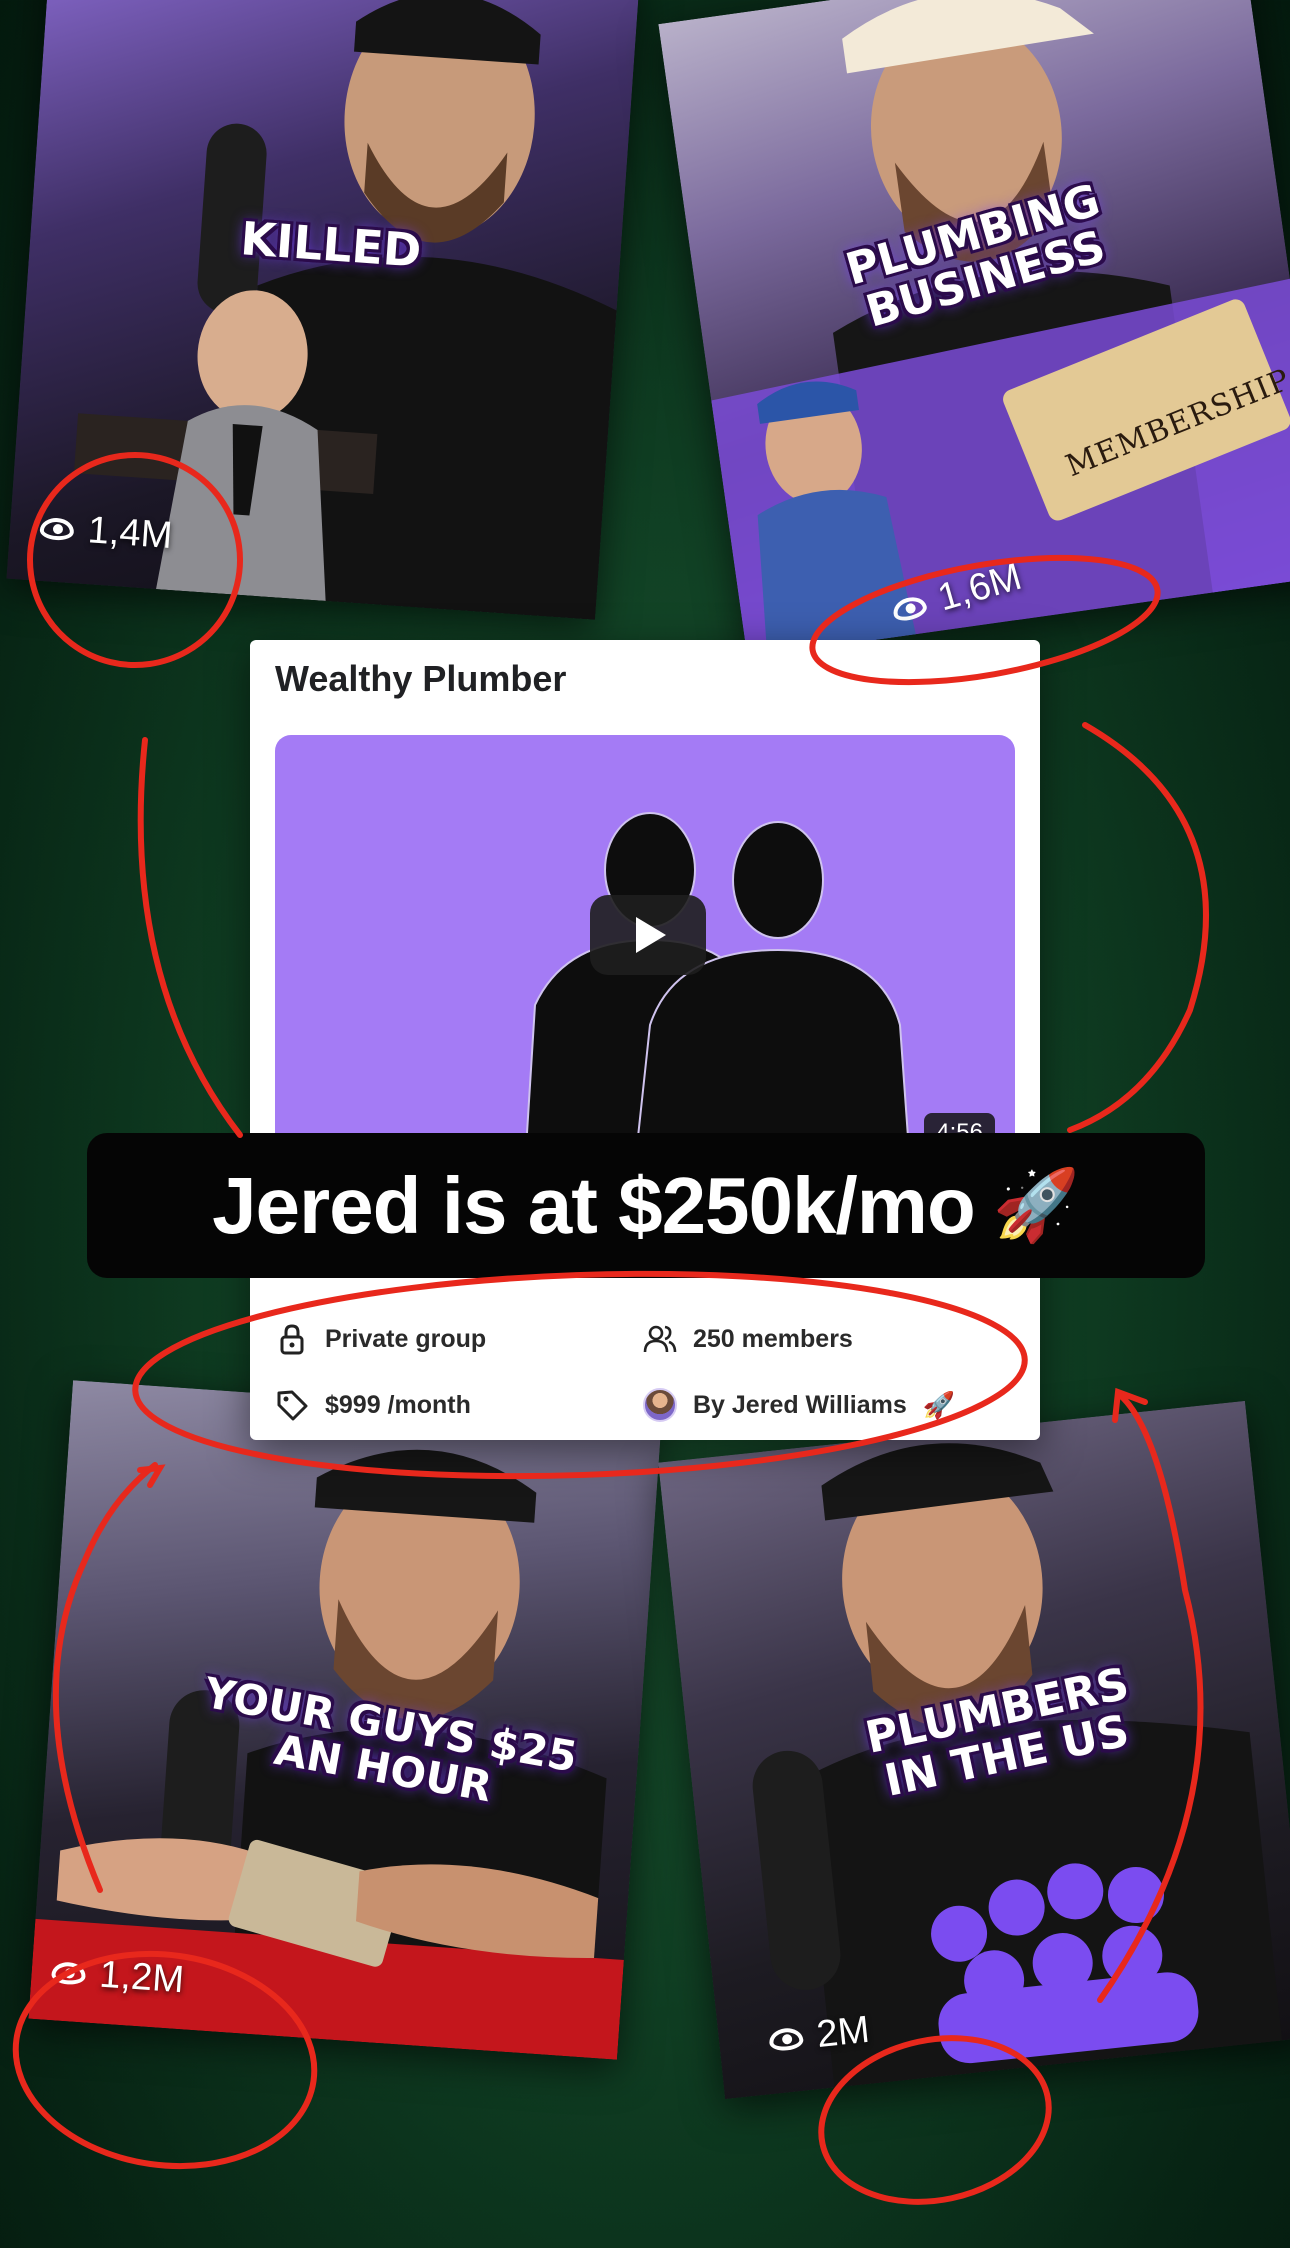 The height and width of the screenshot is (2248, 1290). What do you see at coordinates (142, 1977) in the screenshot?
I see `view-count-value: 1,2M` at bounding box center [142, 1977].